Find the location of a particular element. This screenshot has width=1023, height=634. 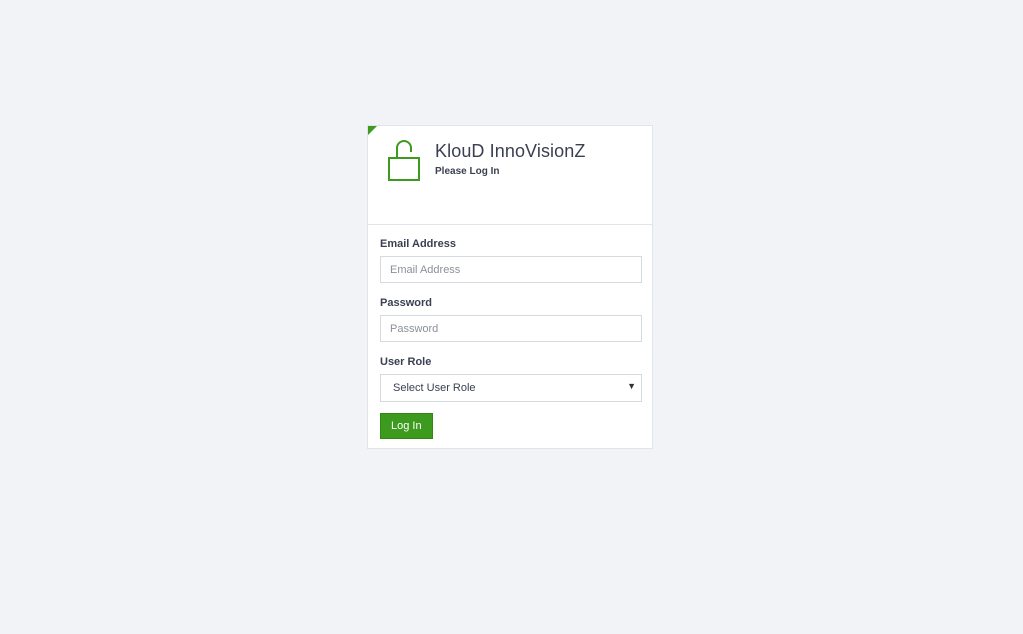

login-subtitle: Please Log In is located at coordinates (467, 171).